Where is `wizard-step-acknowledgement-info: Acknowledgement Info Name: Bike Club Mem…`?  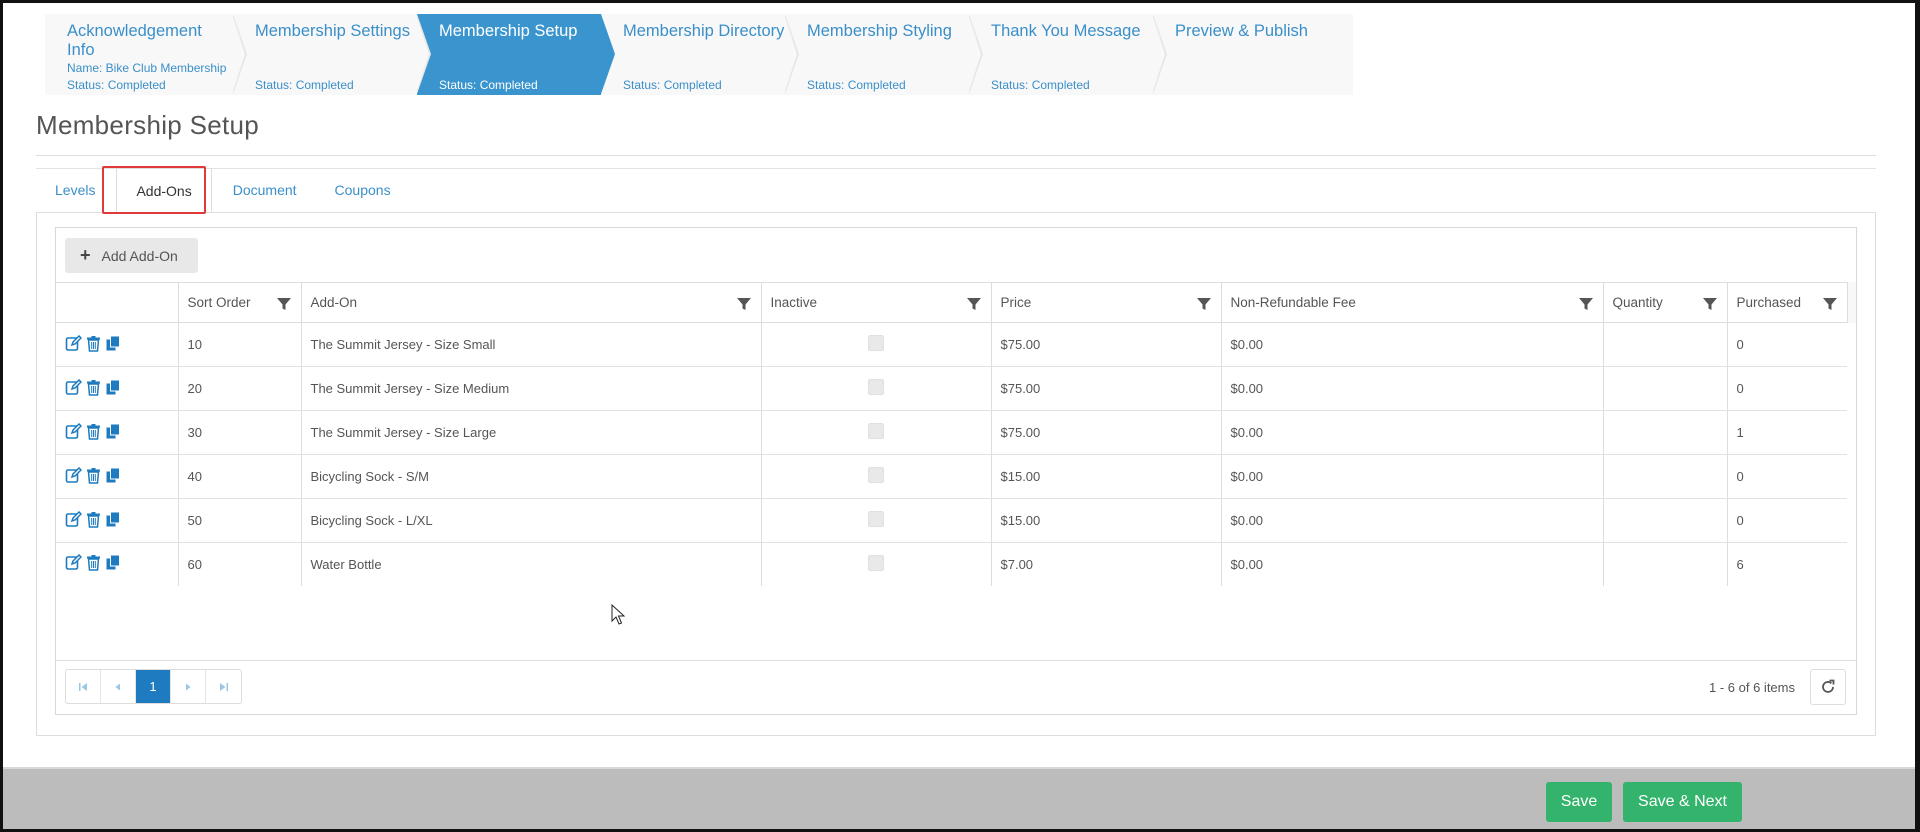
wizard-step-acknowledgement-info: Acknowledgement Info Name: Bike Club Mem… is located at coordinates (146, 54).